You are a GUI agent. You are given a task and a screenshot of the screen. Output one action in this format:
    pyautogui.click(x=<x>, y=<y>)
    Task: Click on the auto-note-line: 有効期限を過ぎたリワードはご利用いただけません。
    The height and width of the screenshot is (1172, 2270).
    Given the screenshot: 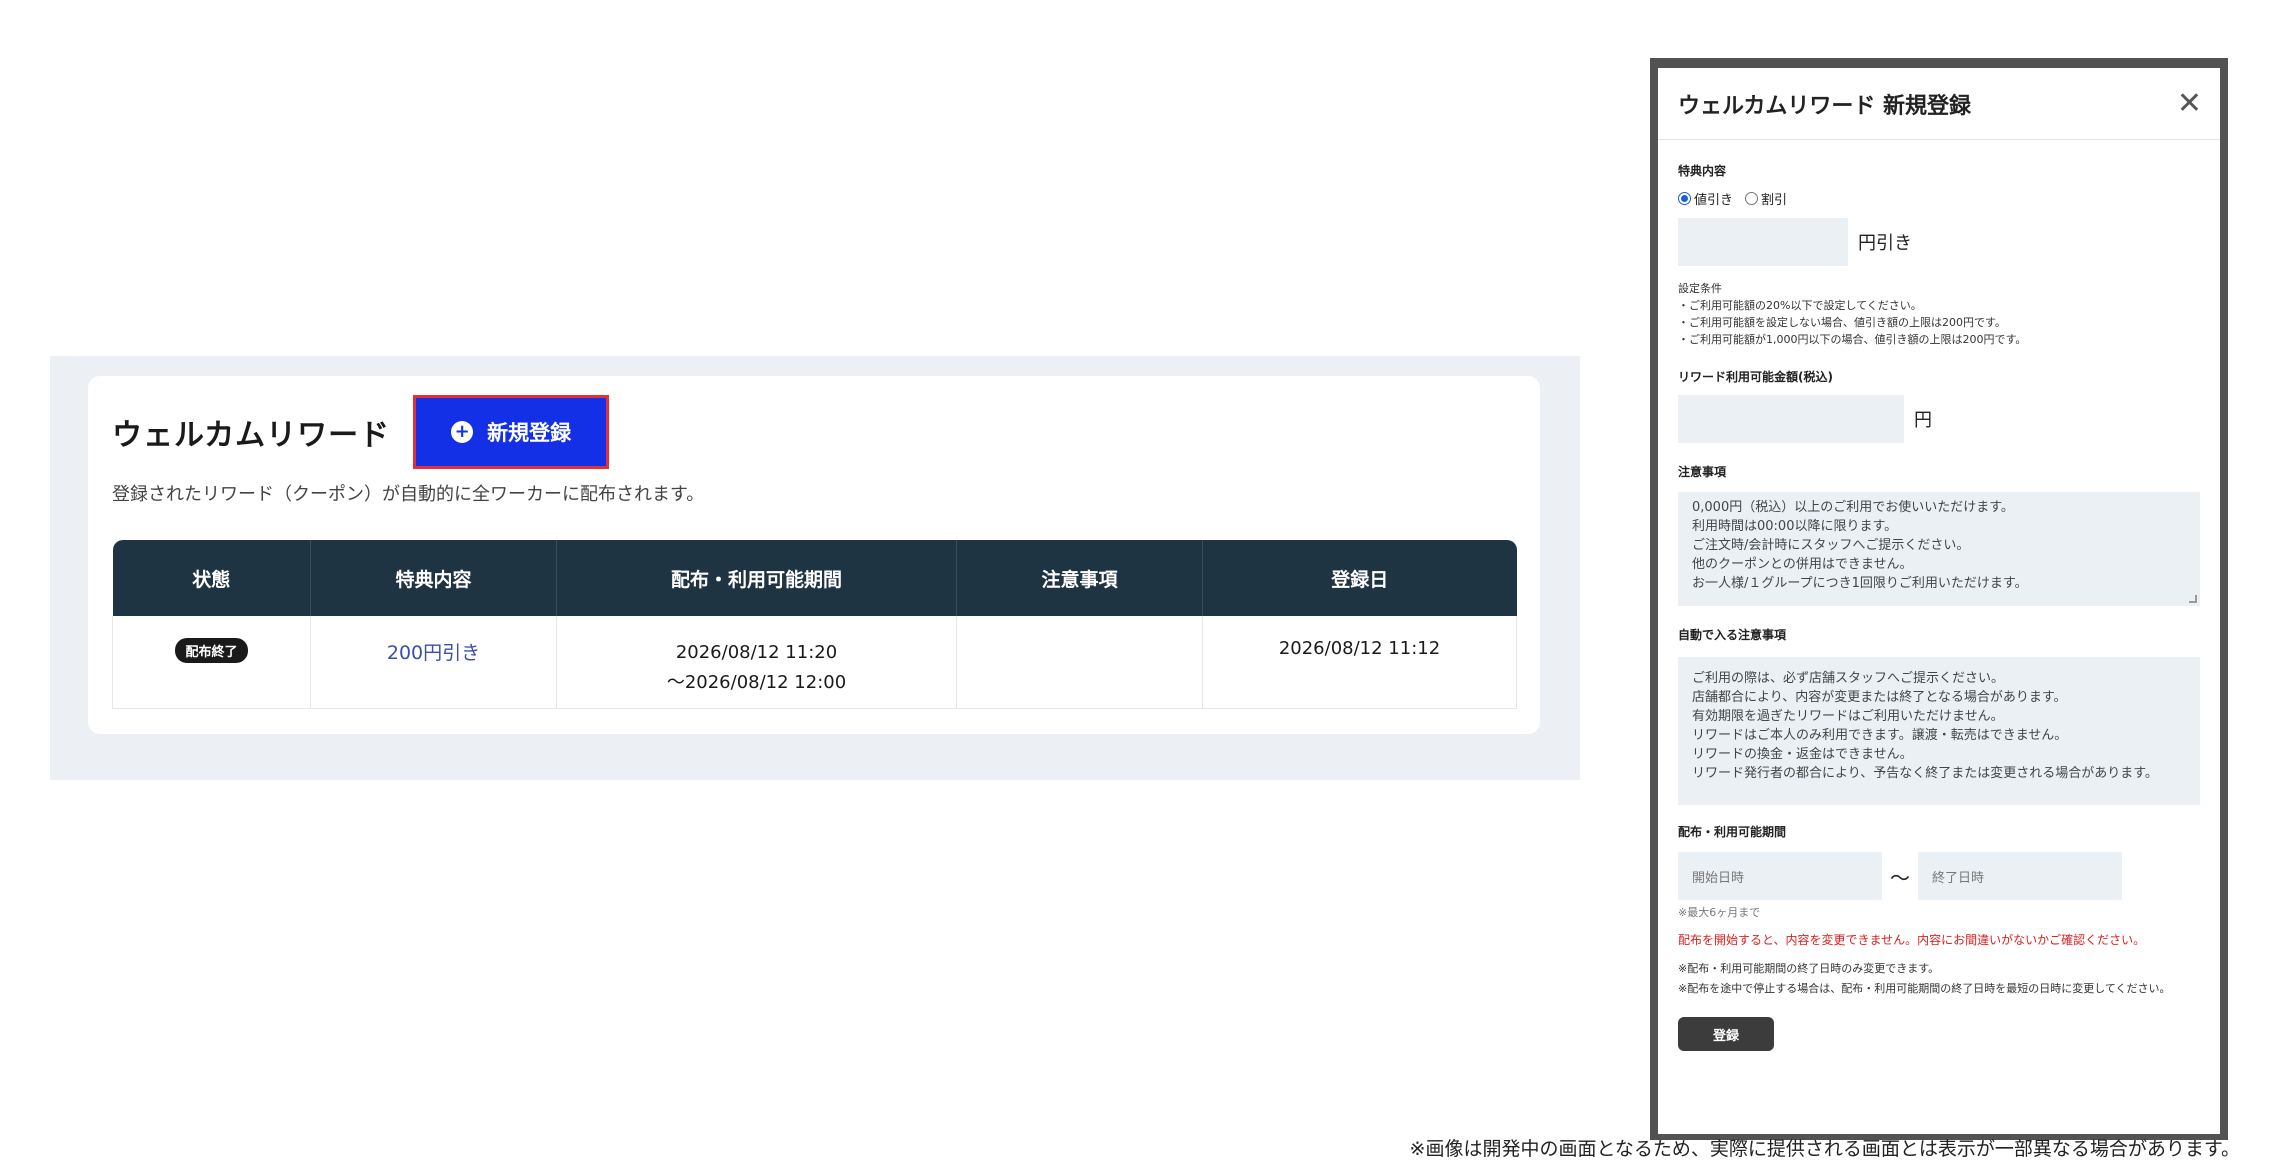 What is the action you would take?
    pyautogui.click(x=1848, y=716)
    